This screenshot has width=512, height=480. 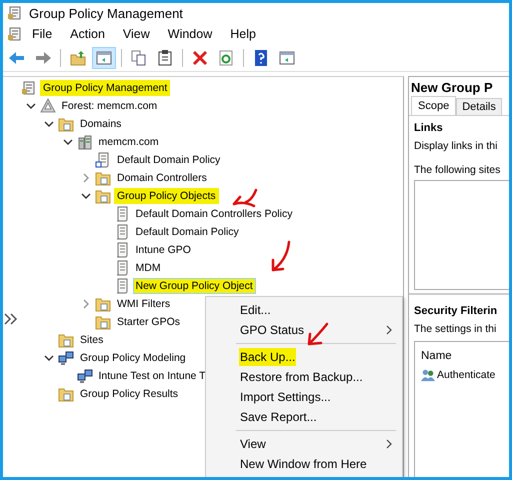 I want to click on shortcut-scroll-icon, so click(x=103, y=160).